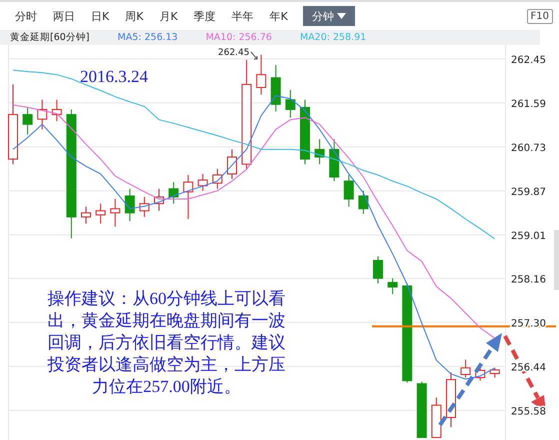 This screenshot has width=559, height=440. Describe the element at coordinates (341, 16) in the screenshot. I see `caret-icon` at that location.